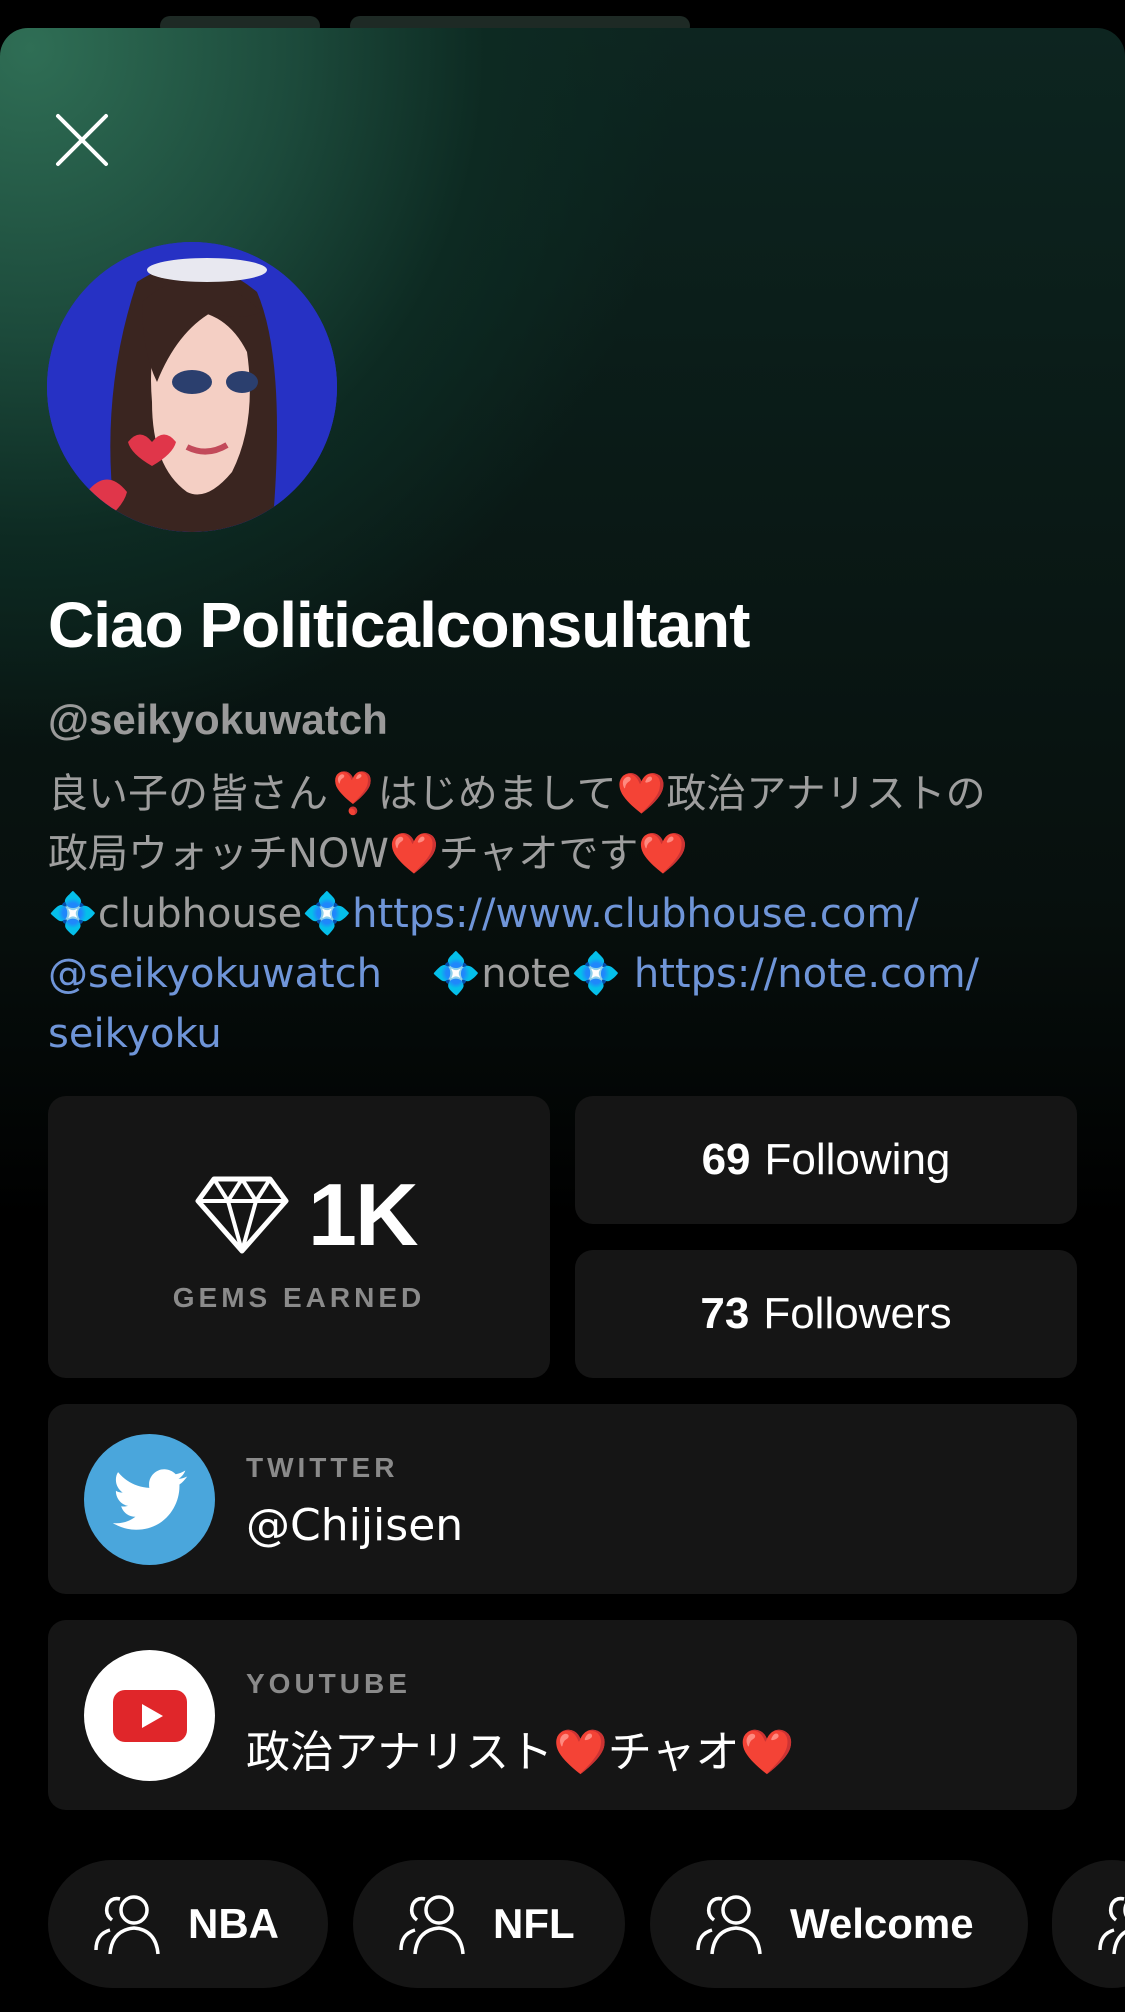 This screenshot has width=1125, height=2012. I want to click on gems-count: 1K, so click(363, 1214).